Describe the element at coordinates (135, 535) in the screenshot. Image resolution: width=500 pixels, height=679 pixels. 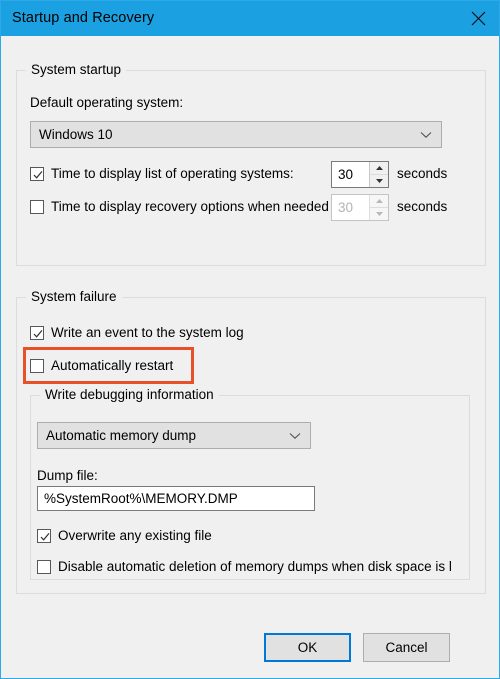
I see `overwrite-label: Overwrite any existing file` at that location.